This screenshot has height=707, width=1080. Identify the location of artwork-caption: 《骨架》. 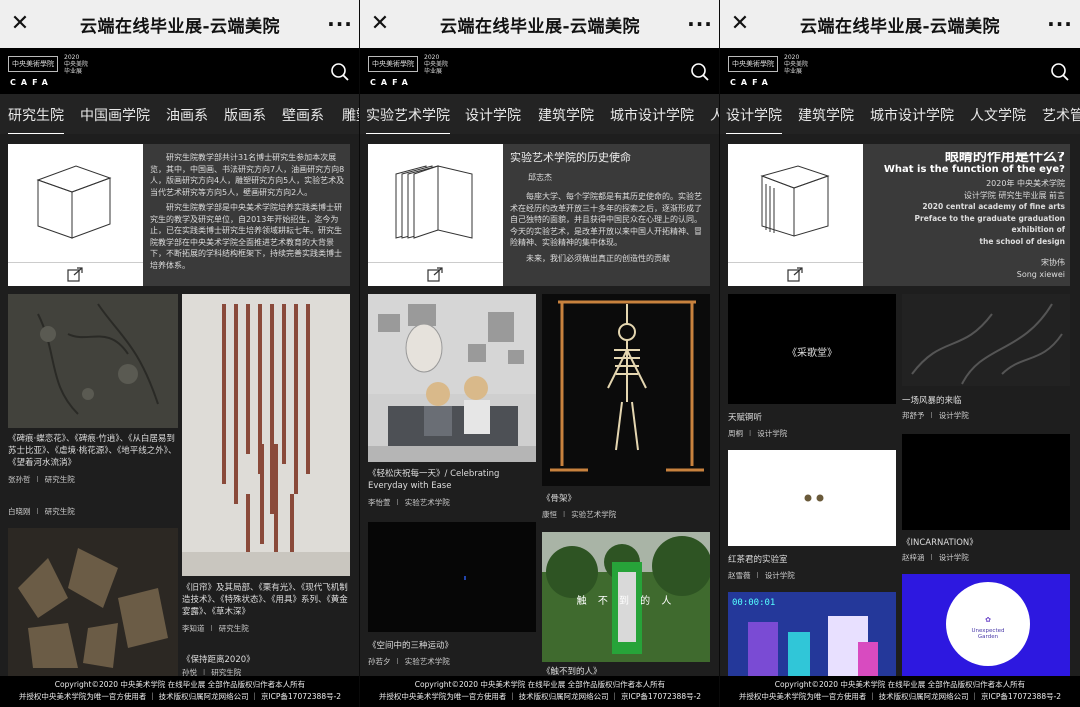
(627, 499).